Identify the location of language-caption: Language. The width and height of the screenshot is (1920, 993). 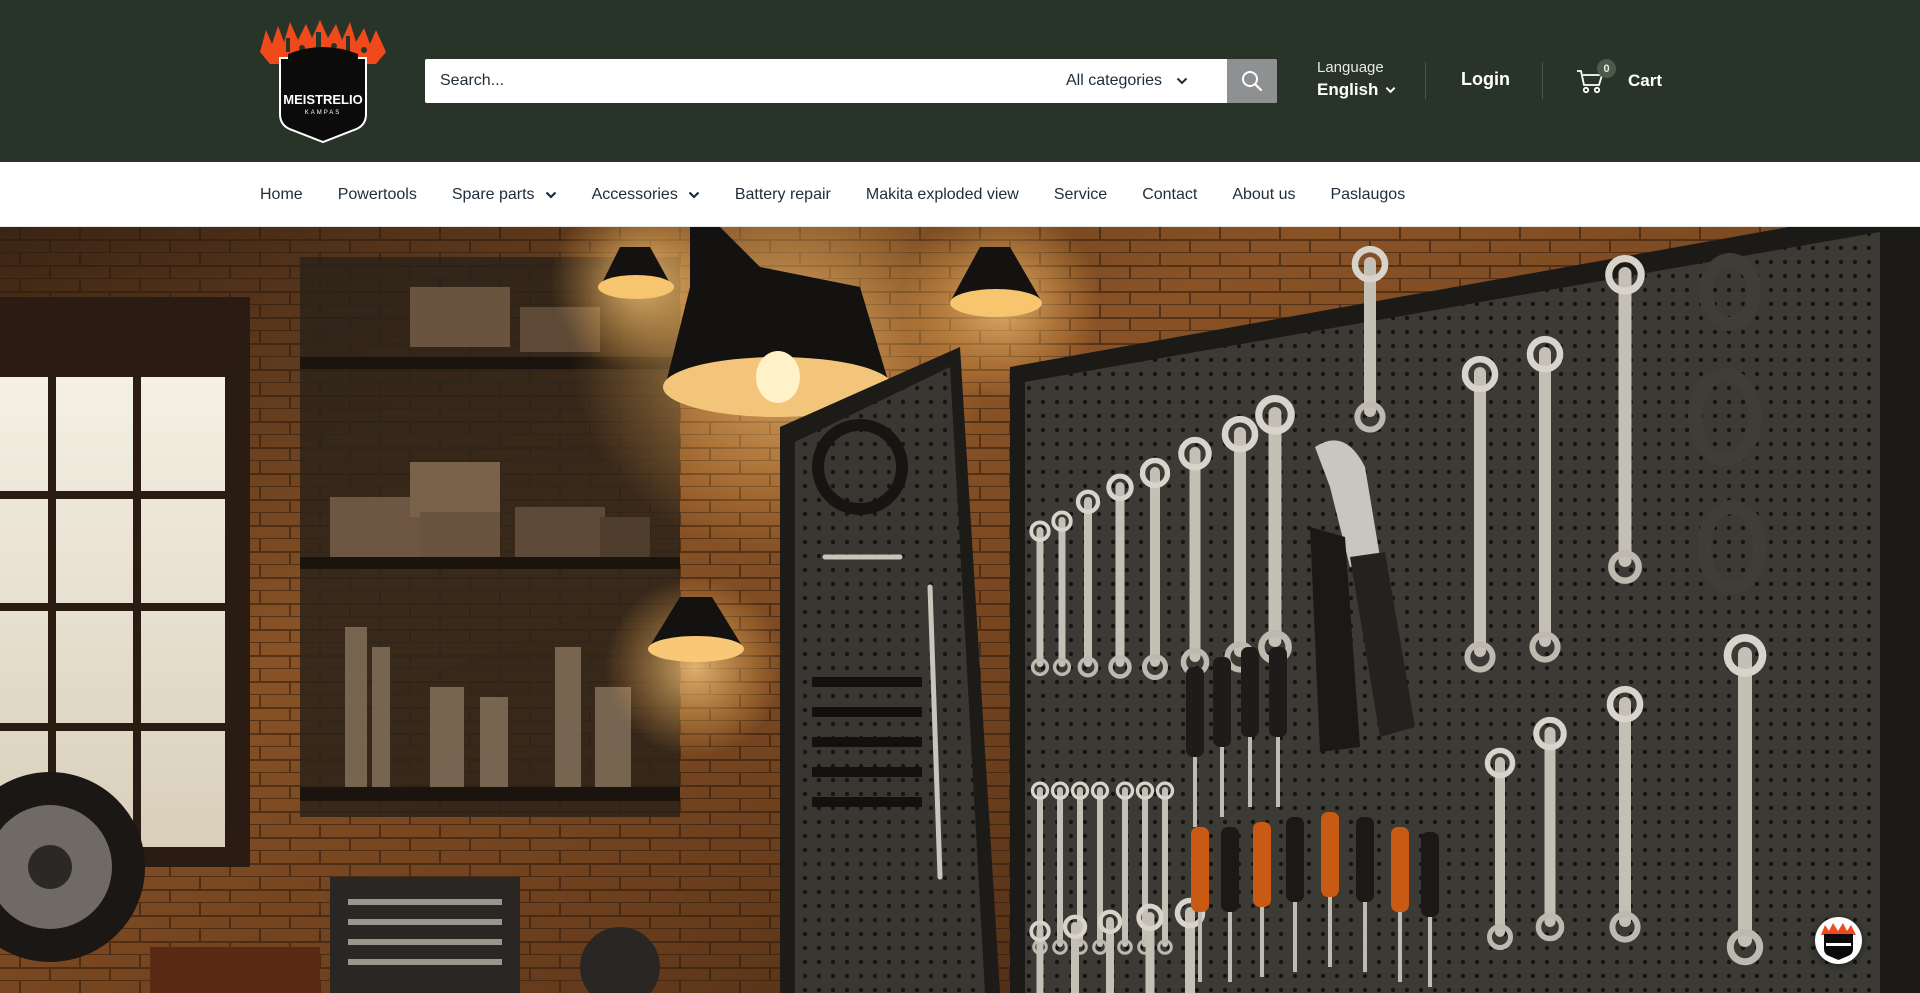
(1350, 67).